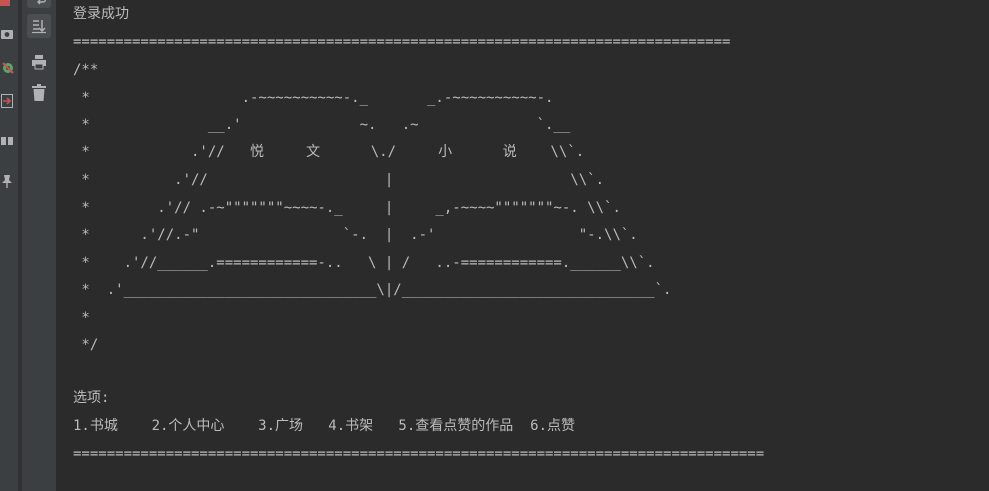 The width and height of the screenshot is (989, 491). Describe the element at coordinates (9, 245) in the screenshot. I see `left-toolbar` at that location.